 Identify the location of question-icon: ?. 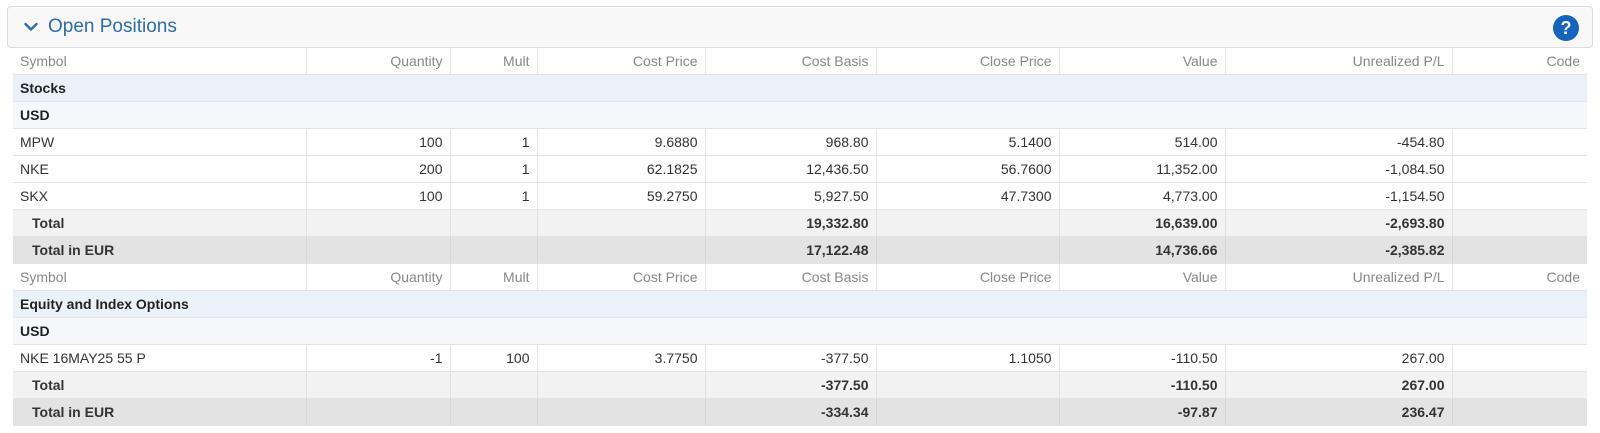
(1566, 27).